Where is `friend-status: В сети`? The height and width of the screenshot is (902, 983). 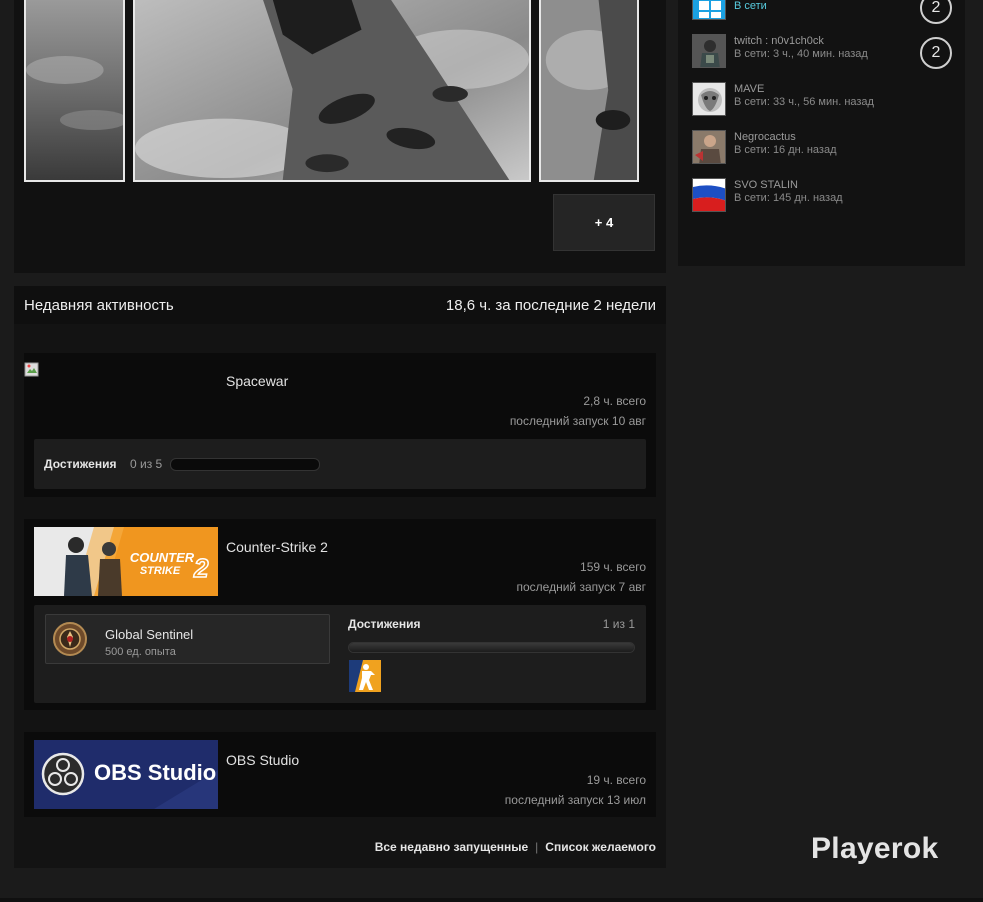 friend-status: В сети is located at coordinates (750, 6).